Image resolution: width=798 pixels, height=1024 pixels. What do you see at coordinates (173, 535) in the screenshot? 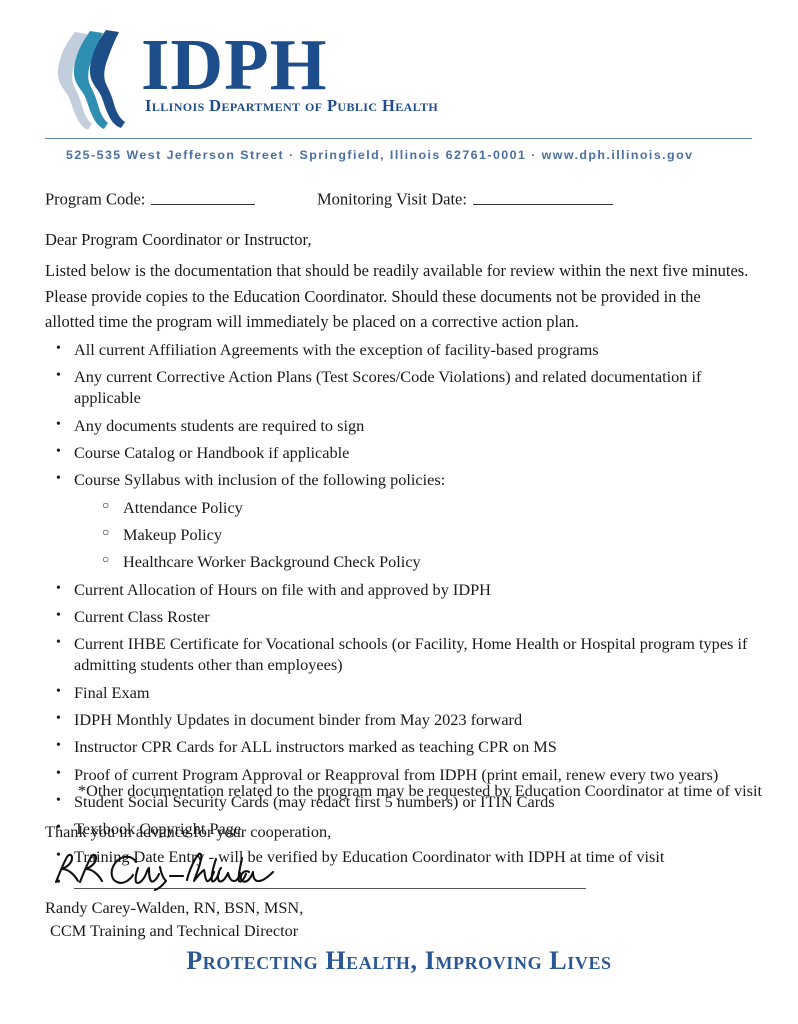
I see `sub-list-item-label: Makeup Policy` at bounding box center [173, 535].